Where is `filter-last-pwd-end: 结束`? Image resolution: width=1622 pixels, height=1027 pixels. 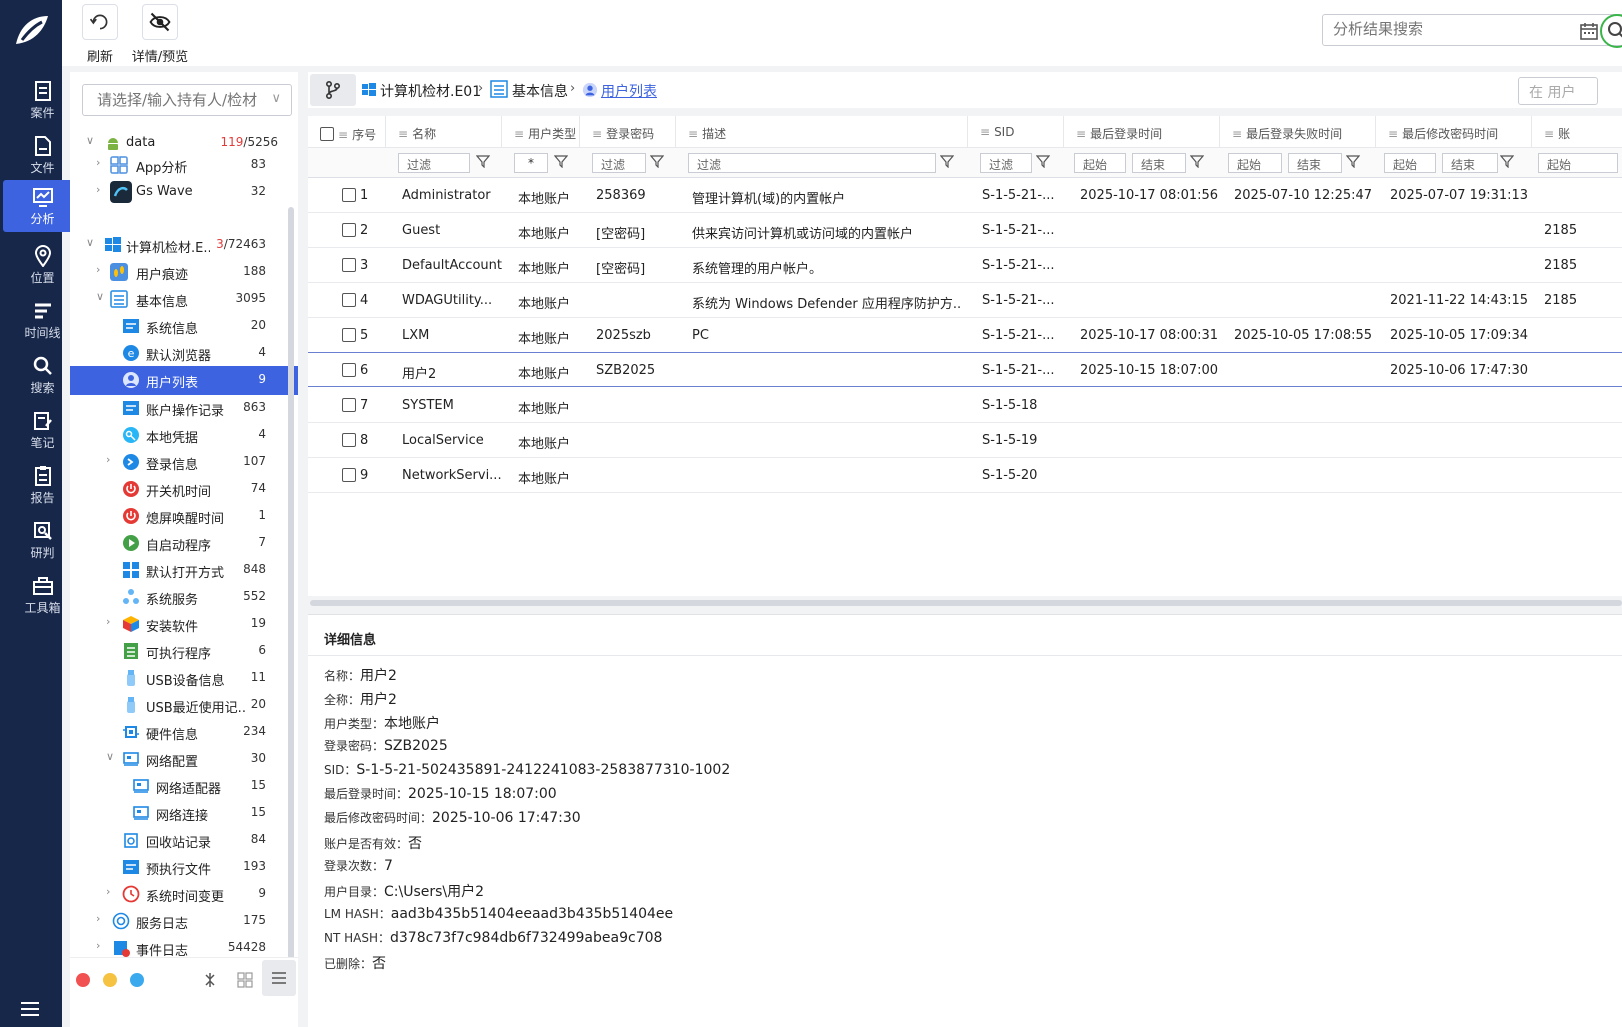 filter-last-pwd-end: 结束 is located at coordinates (1470, 163).